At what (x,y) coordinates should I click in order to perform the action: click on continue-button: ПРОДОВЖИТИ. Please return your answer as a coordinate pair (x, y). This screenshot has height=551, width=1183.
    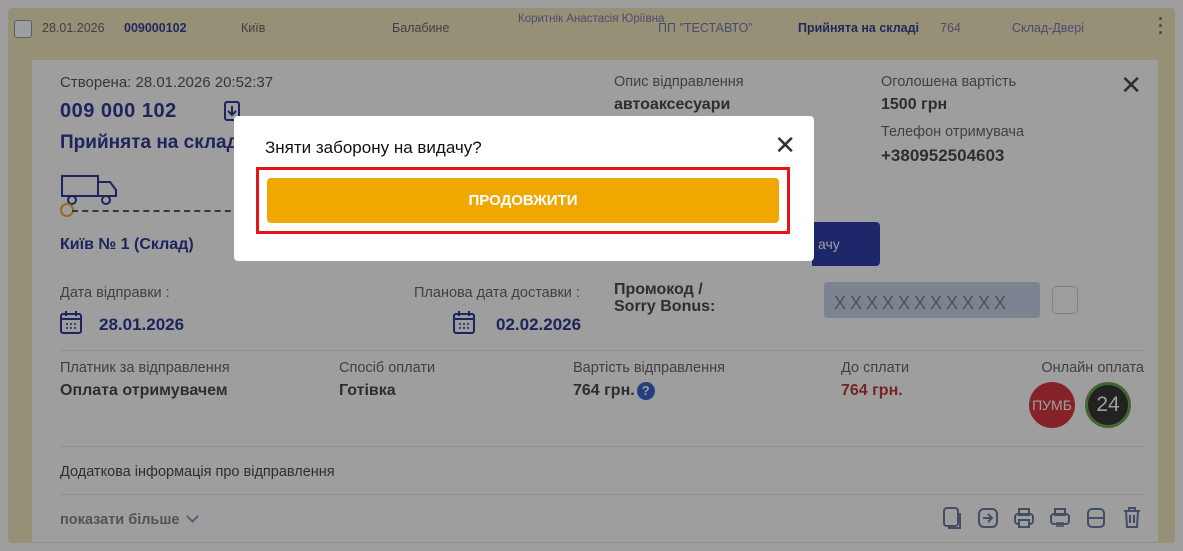
    Looking at the image, I should click on (523, 200).